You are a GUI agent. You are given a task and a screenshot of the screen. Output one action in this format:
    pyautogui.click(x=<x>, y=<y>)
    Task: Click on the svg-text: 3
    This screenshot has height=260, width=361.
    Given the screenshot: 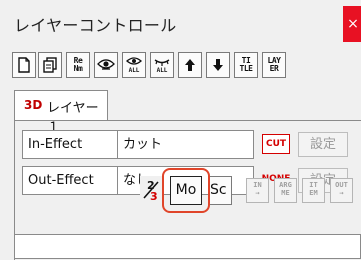 What is the action you would take?
    pyautogui.click(x=154, y=196)
    